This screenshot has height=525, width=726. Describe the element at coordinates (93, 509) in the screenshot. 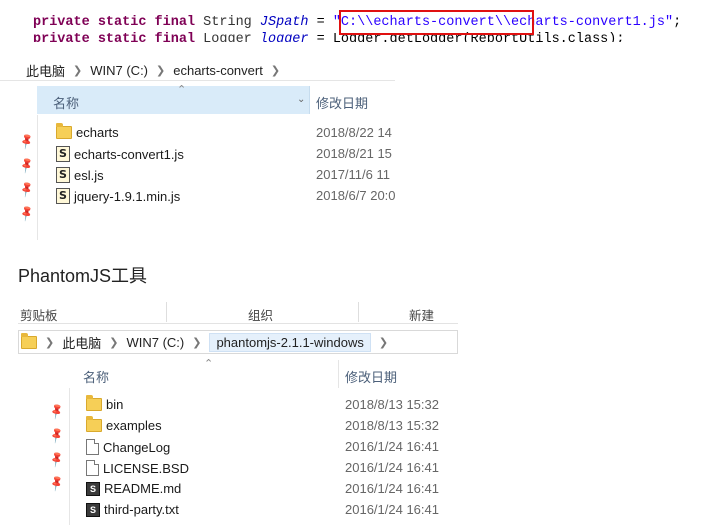

I see `text-file-icon: S` at that location.